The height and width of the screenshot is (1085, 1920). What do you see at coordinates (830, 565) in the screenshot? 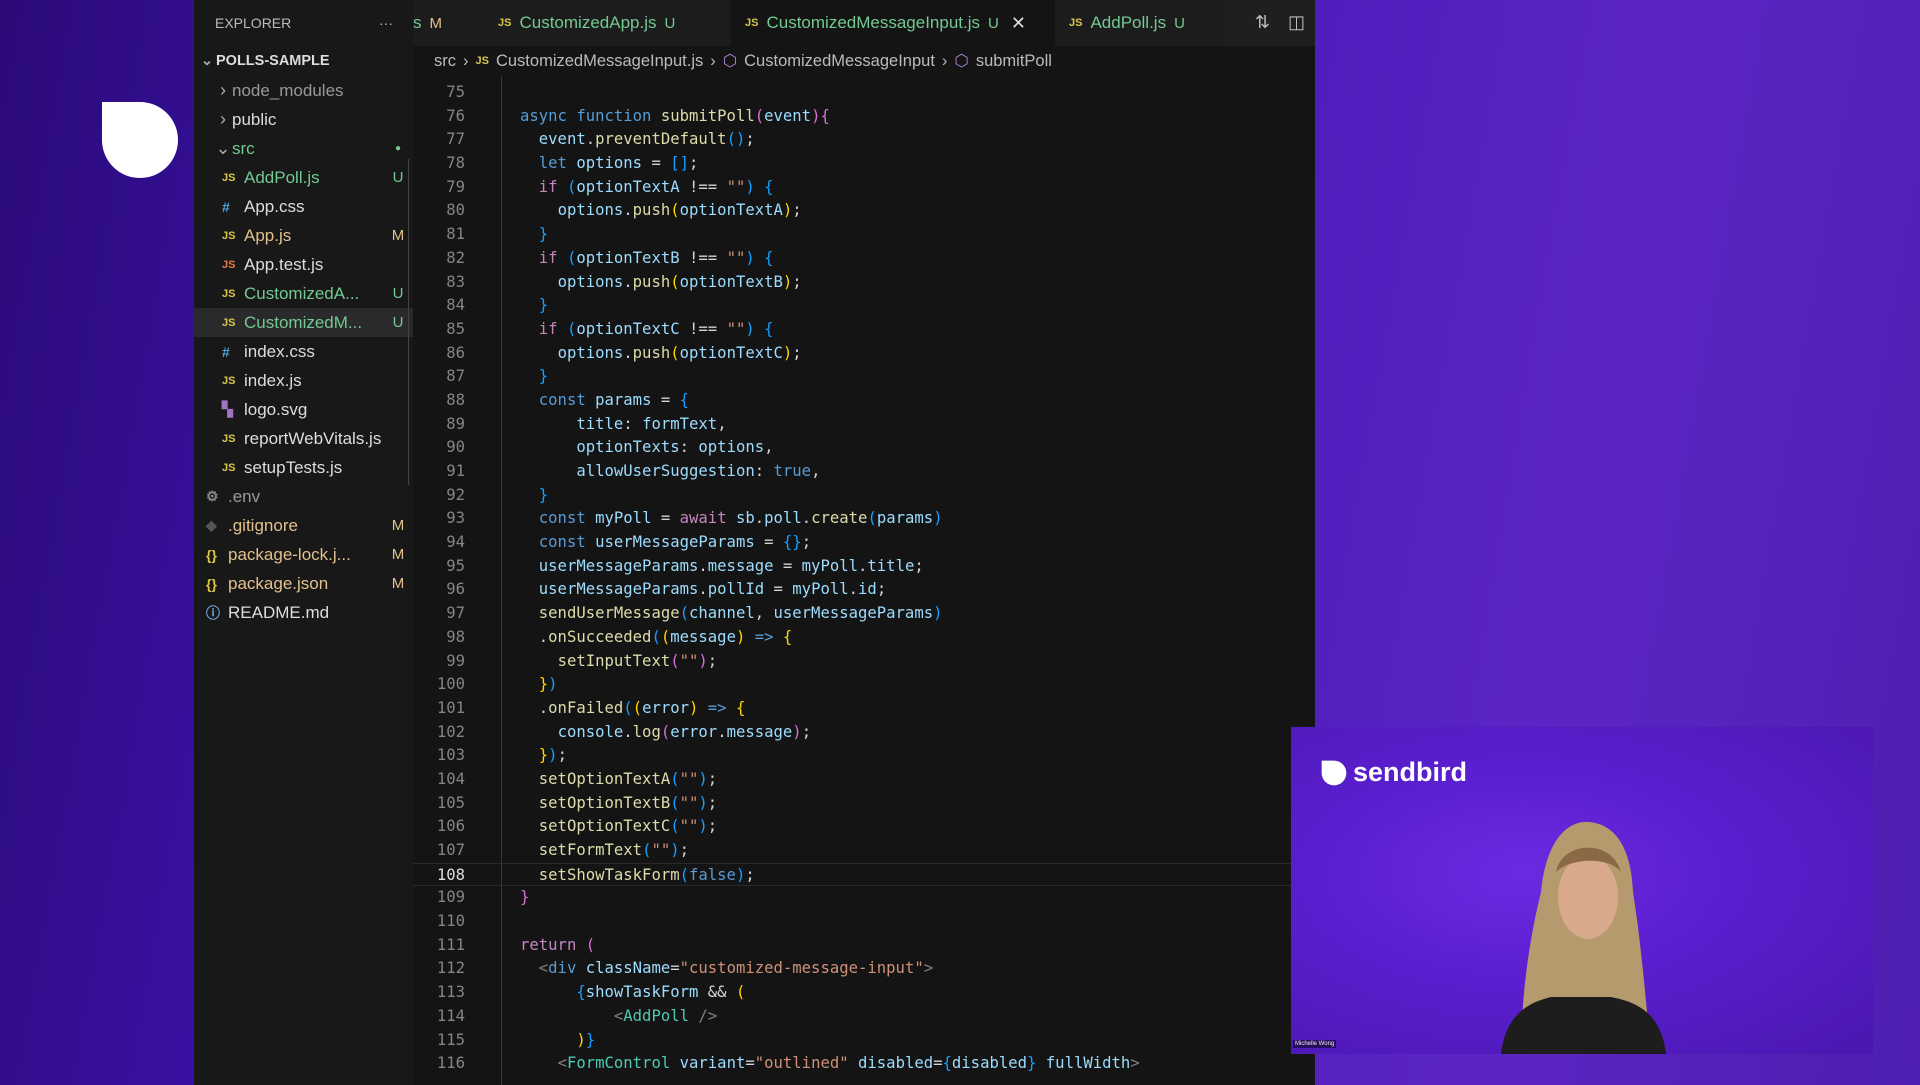
I see `code-token: myPoll` at bounding box center [830, 565].